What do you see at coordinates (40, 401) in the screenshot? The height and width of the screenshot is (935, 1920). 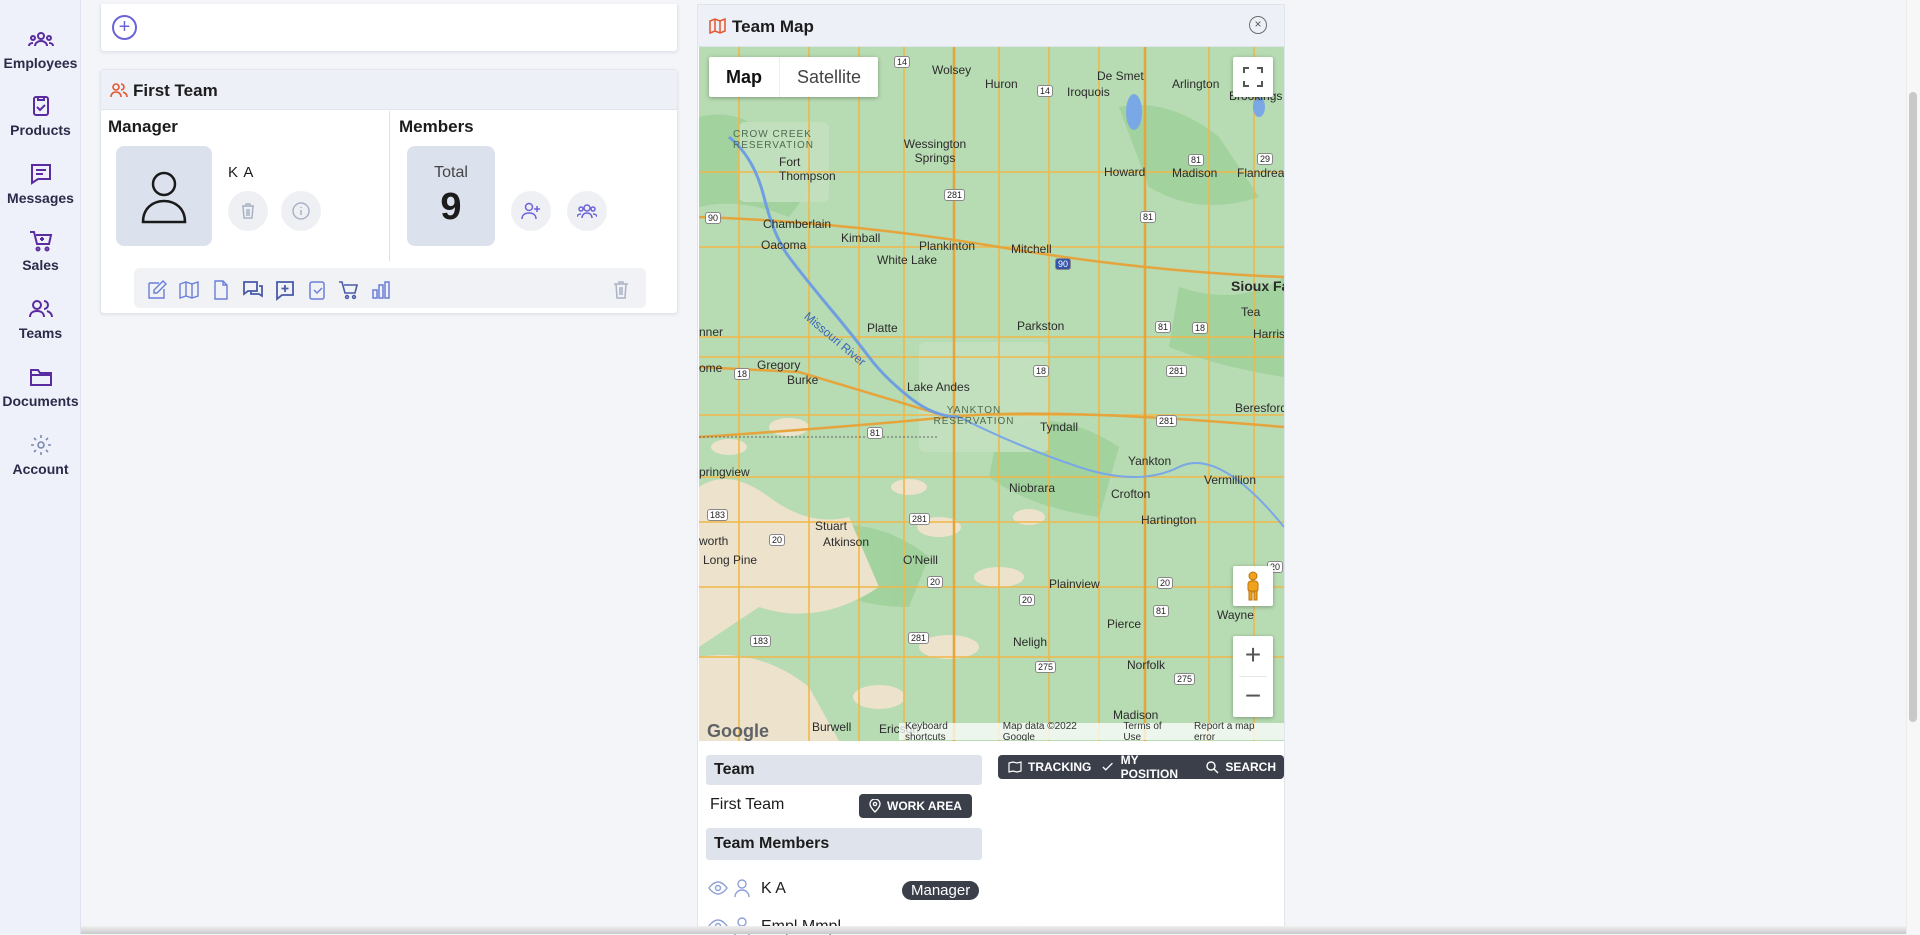 I see `sidebar-item-label: Documents` at bounding box center [40, 401].